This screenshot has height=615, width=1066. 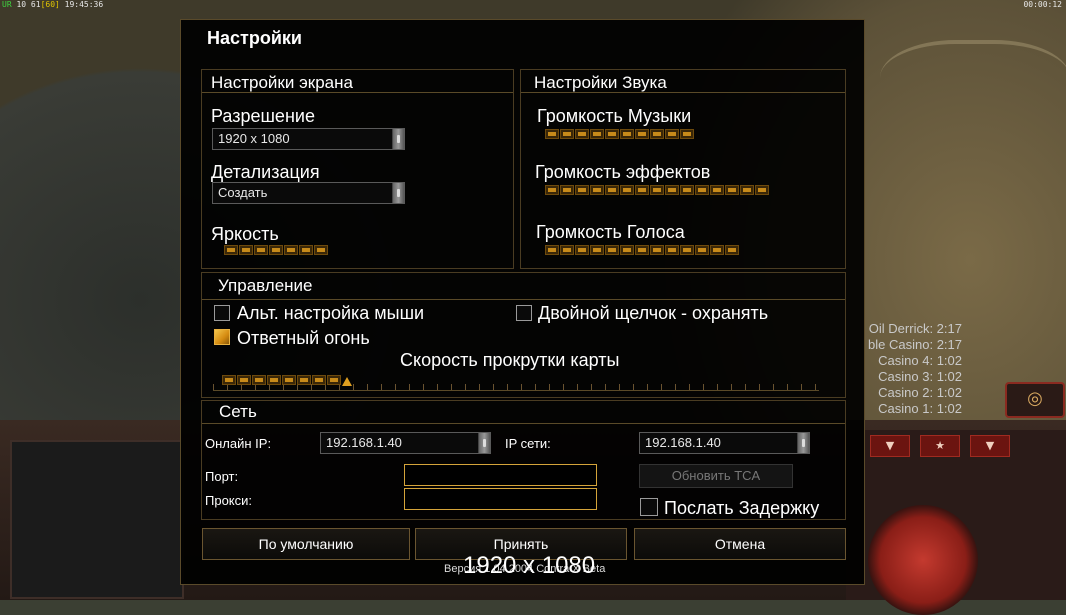 What do you see at coordinates (282, 82) in the screenshot?
I see `screen-settings-title: Настройки экрана` at bounding box center [282, 82].